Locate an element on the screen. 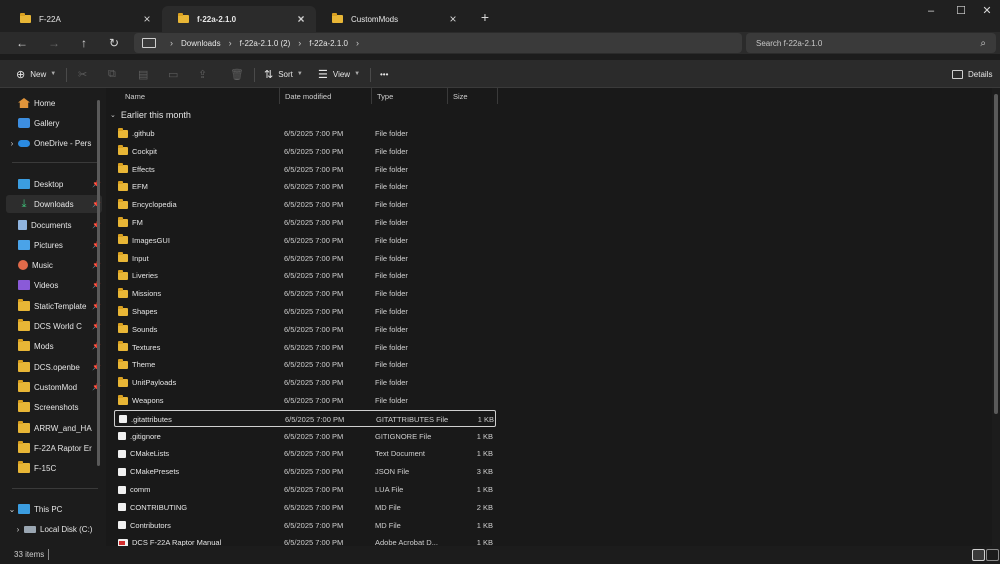  table-row: Input 6/5/2025 7:00 PM File folder is located at coordinates (305, 258).